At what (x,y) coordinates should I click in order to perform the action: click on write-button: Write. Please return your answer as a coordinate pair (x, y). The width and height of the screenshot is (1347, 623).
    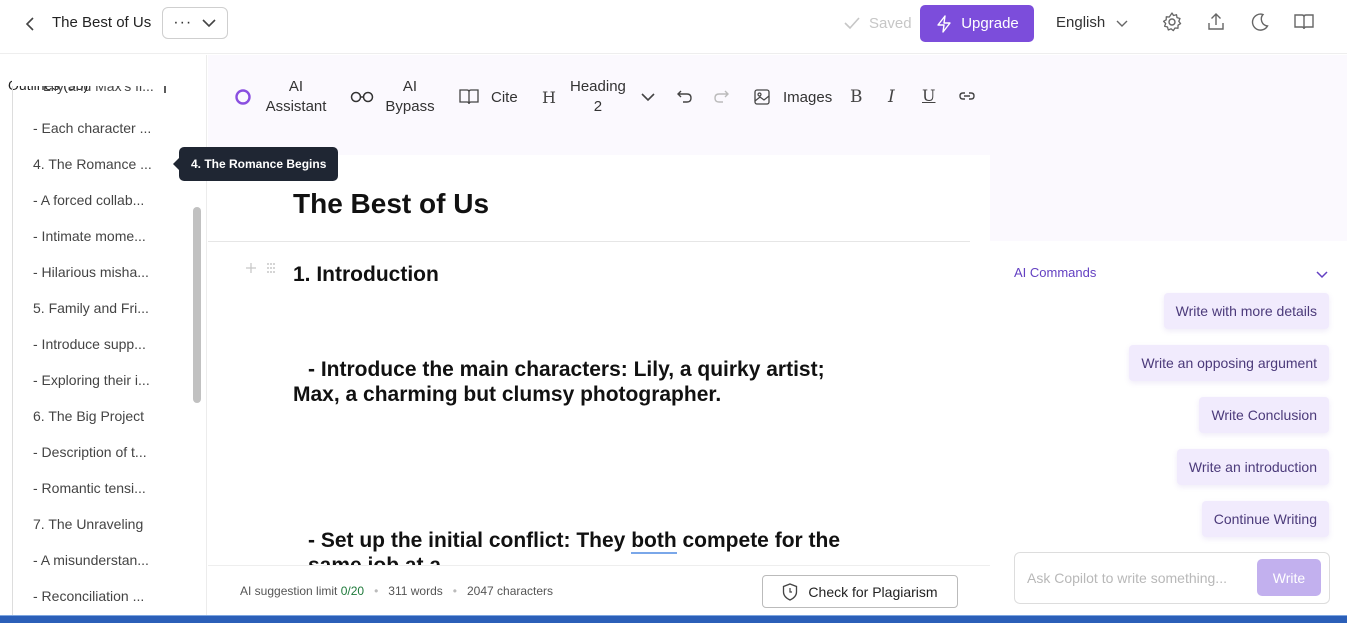
    Looking at the image, I should click on (1289, 577).